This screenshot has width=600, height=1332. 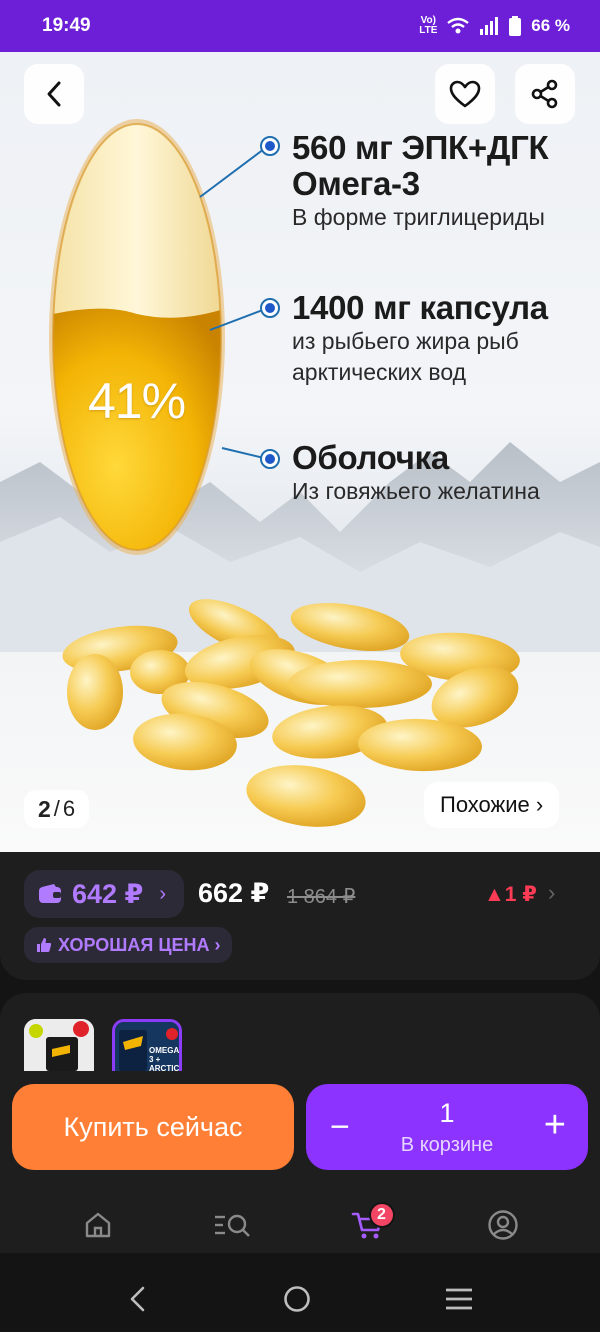 What do you see at coordinates (555, 1125) in the screenshot?
I see `increase-quantity-button: +` at bounding box center [555, 1125].